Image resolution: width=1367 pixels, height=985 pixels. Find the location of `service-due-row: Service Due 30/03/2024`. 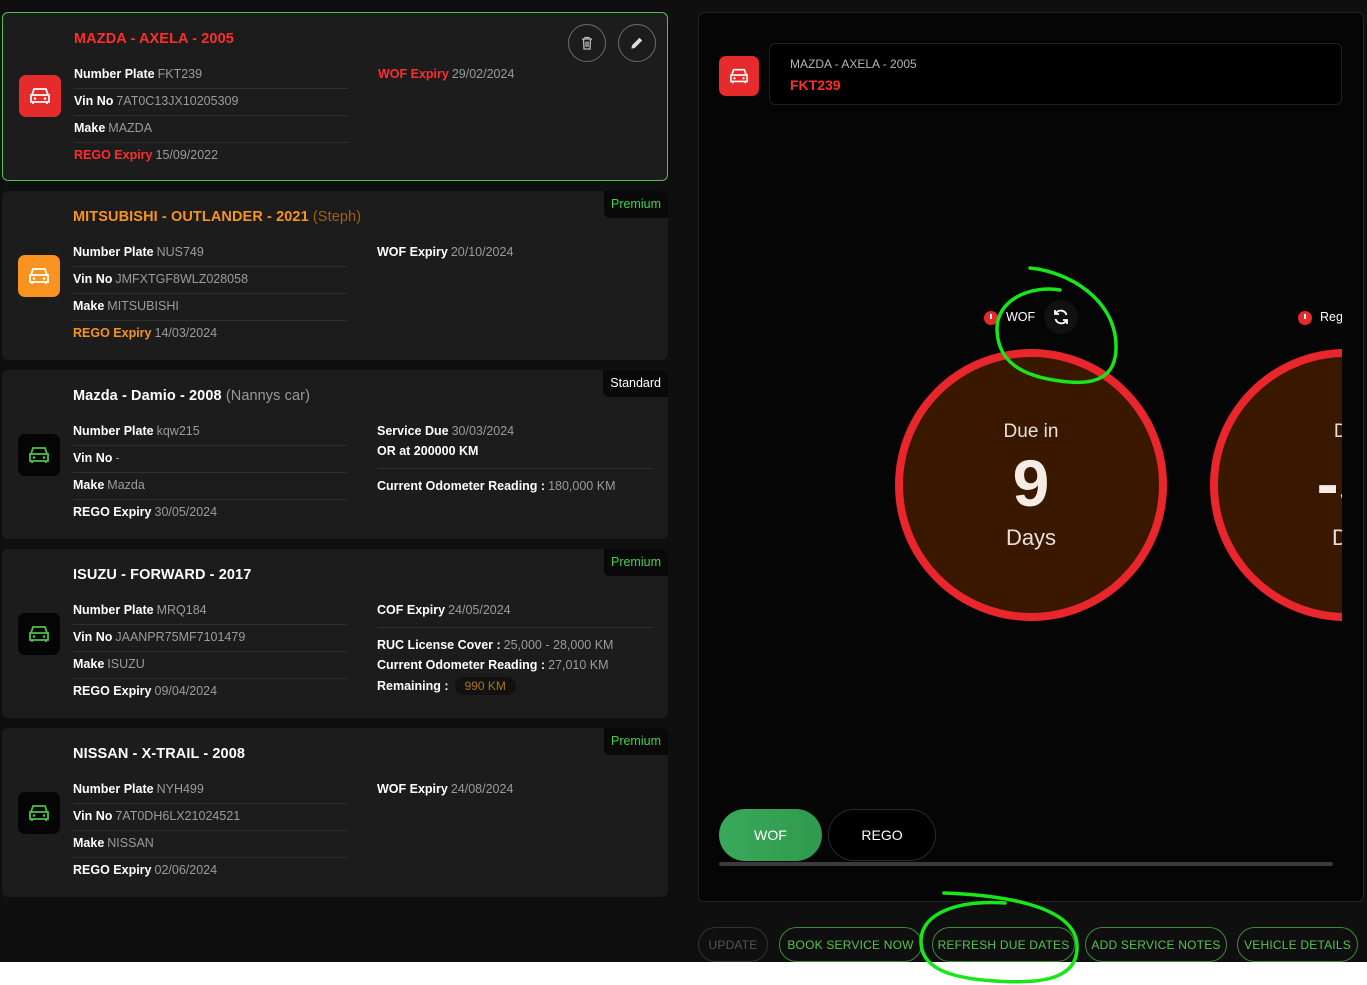

service-due-row: Service Due 30/03/2024 is located at coordinates (446, 431).